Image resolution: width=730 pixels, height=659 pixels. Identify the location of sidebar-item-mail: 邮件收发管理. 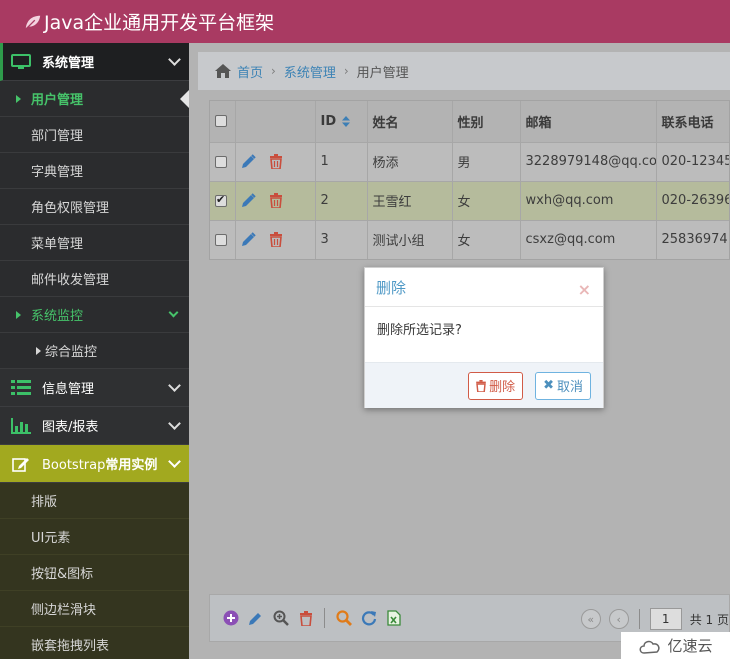
(94, 279).